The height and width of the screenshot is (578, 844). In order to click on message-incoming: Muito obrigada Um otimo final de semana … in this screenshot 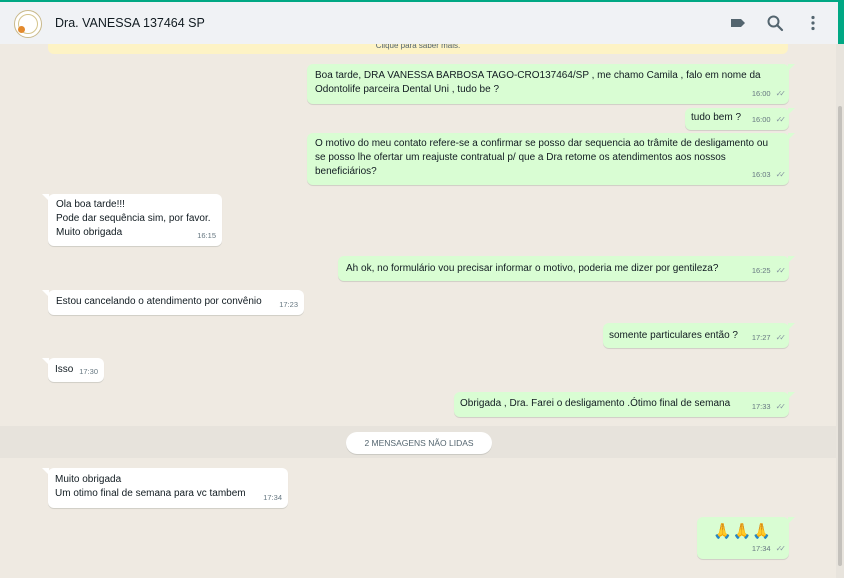, I will do `click(165, 488)`.